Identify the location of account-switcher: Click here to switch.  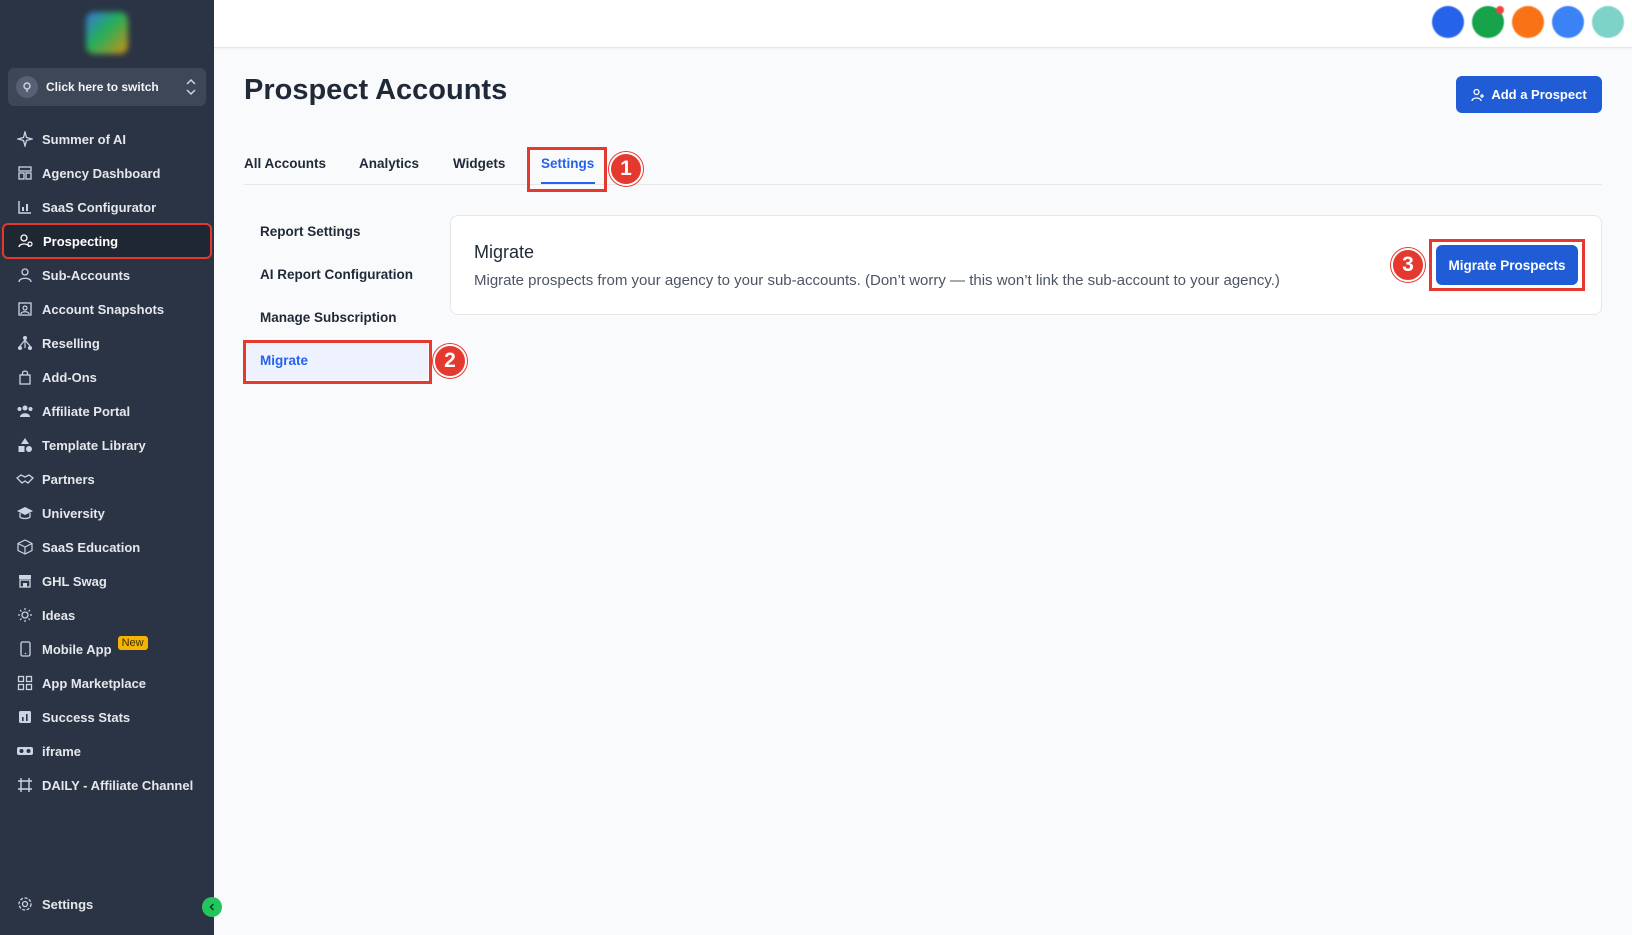
(107, 87).